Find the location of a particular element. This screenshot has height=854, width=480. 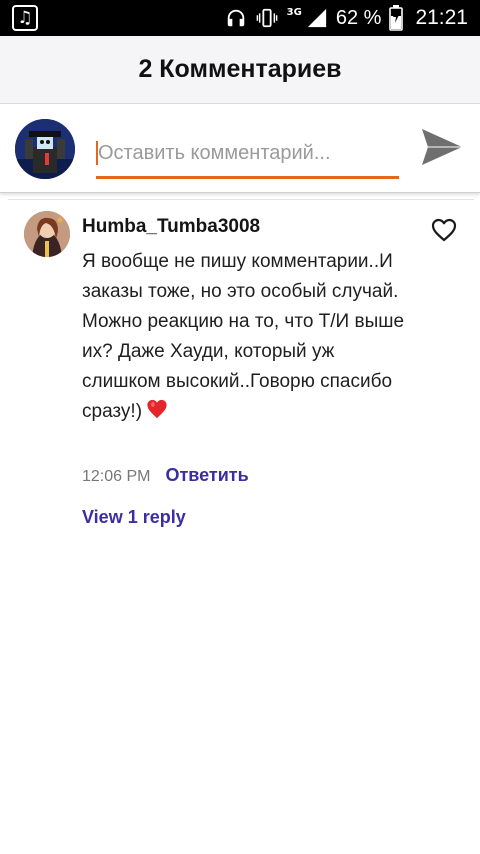

comment-compose-bar is located at coordinates (240, 149).